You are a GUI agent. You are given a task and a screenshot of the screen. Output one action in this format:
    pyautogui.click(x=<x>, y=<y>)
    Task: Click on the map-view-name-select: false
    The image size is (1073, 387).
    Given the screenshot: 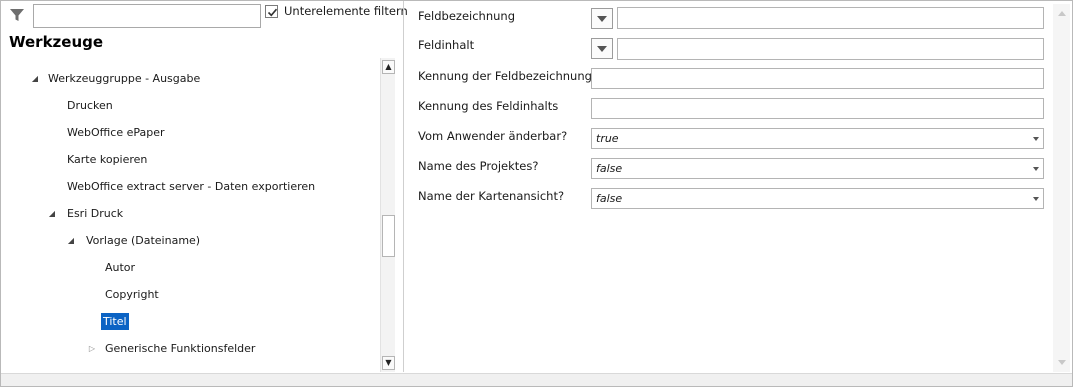 What is the action you would take?
    pyautogui.click(x=817, y=198)
    